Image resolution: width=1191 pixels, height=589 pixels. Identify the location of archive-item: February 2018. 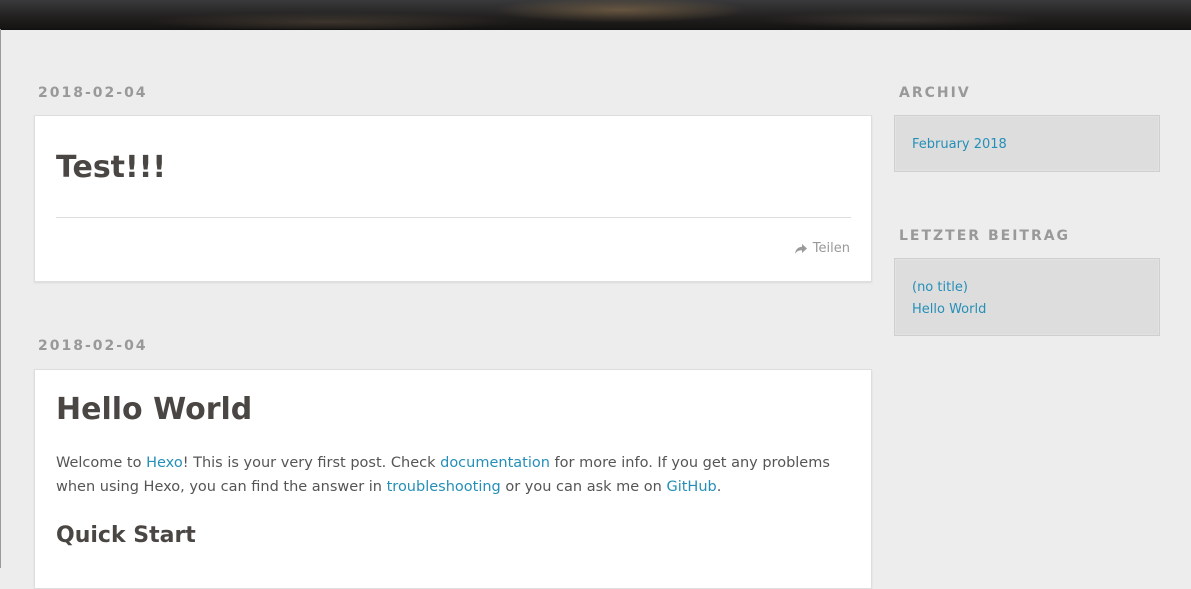
(1027, 145).